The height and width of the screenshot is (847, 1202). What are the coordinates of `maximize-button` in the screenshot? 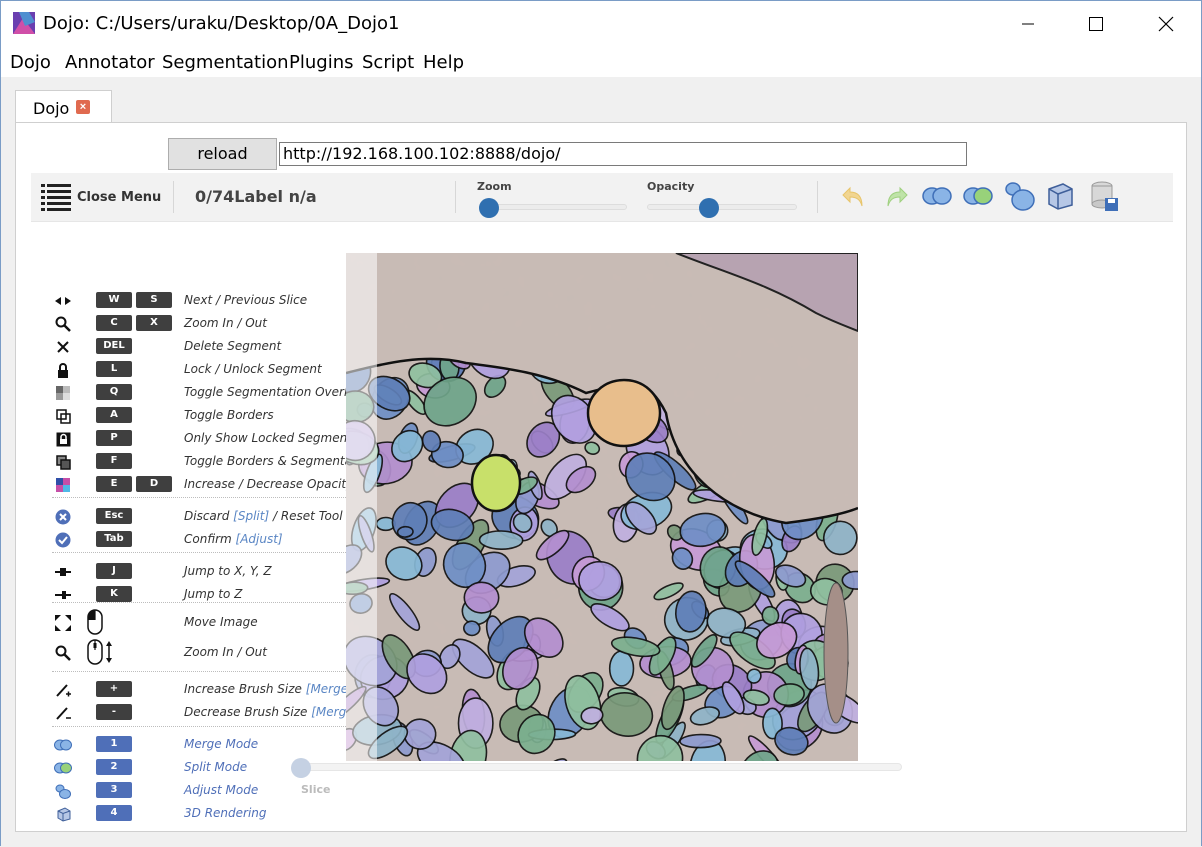 It's located at (1096, 24).